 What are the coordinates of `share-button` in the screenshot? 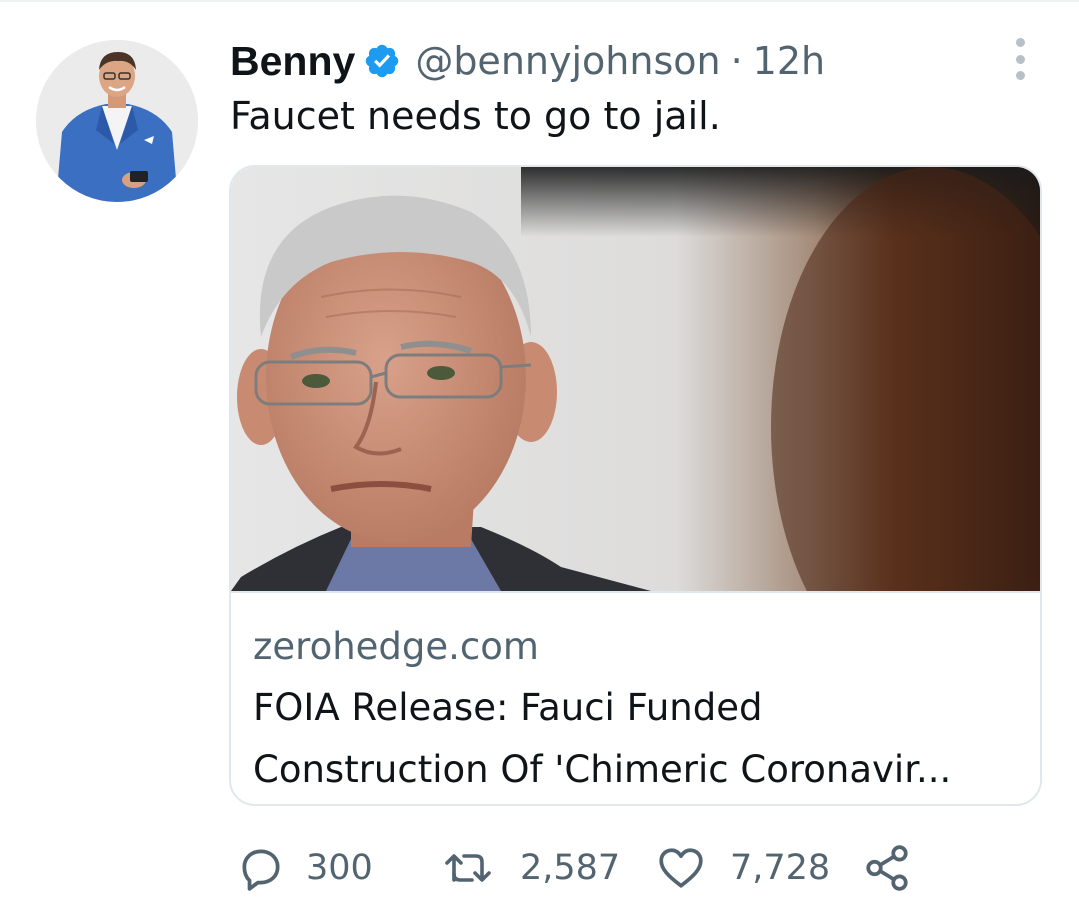 It's located at (887, 868).